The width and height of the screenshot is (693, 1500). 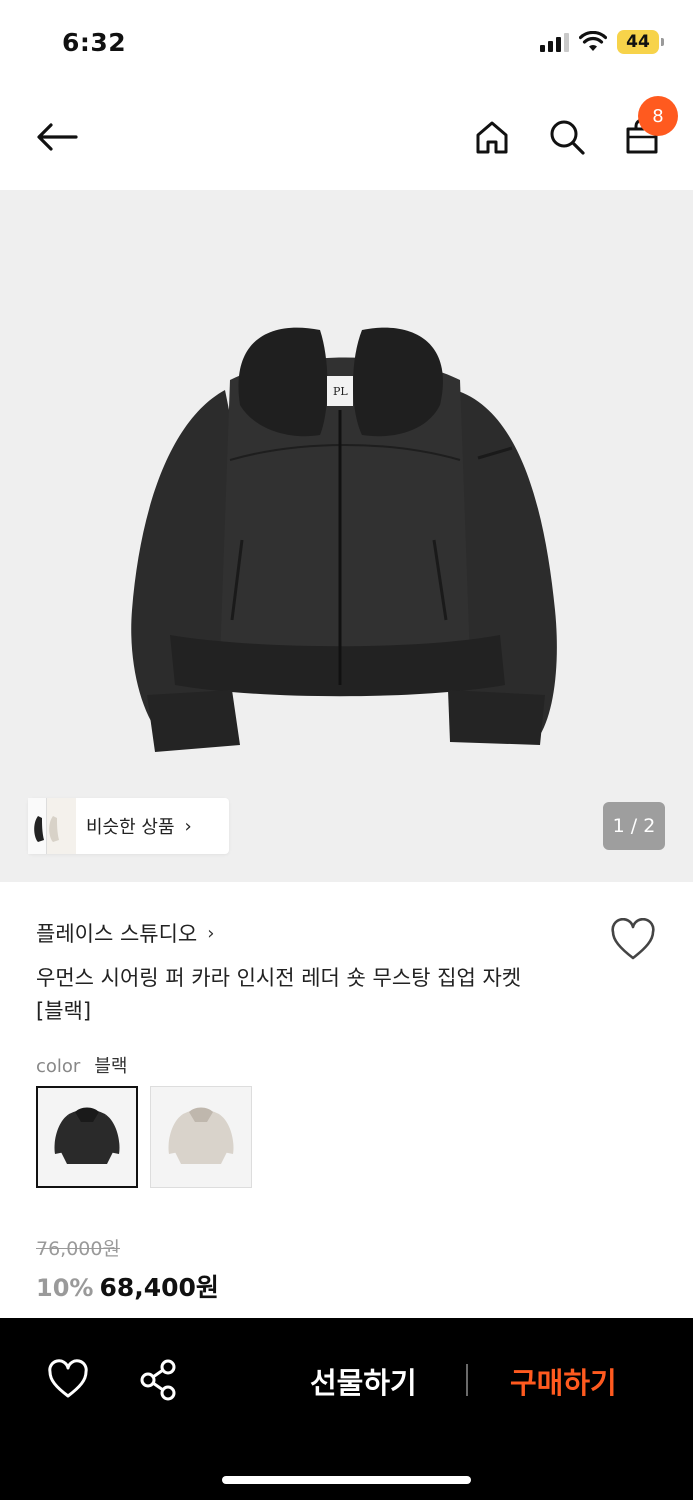 What do you see at coordinates (117, 934) in the screenshot?
I see `brand-name: 플레이스 스튜디오` at bounding box center [117, 934].